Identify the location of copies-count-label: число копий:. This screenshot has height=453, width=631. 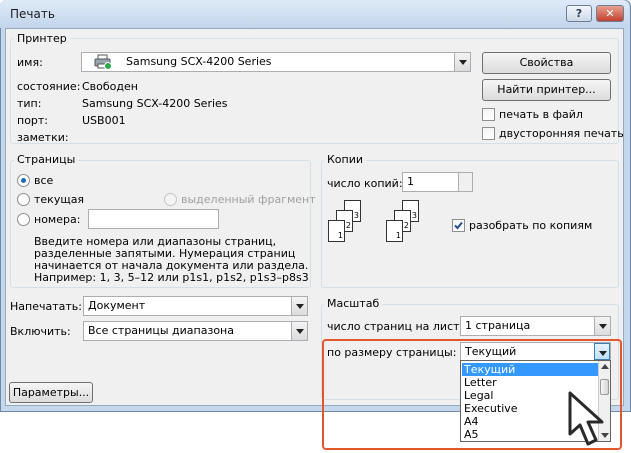
(365, 183).